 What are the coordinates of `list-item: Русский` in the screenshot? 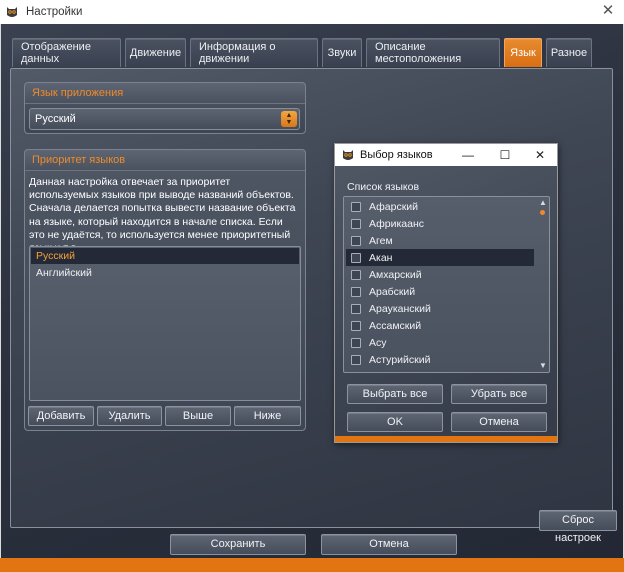 It's located at (165, 256).